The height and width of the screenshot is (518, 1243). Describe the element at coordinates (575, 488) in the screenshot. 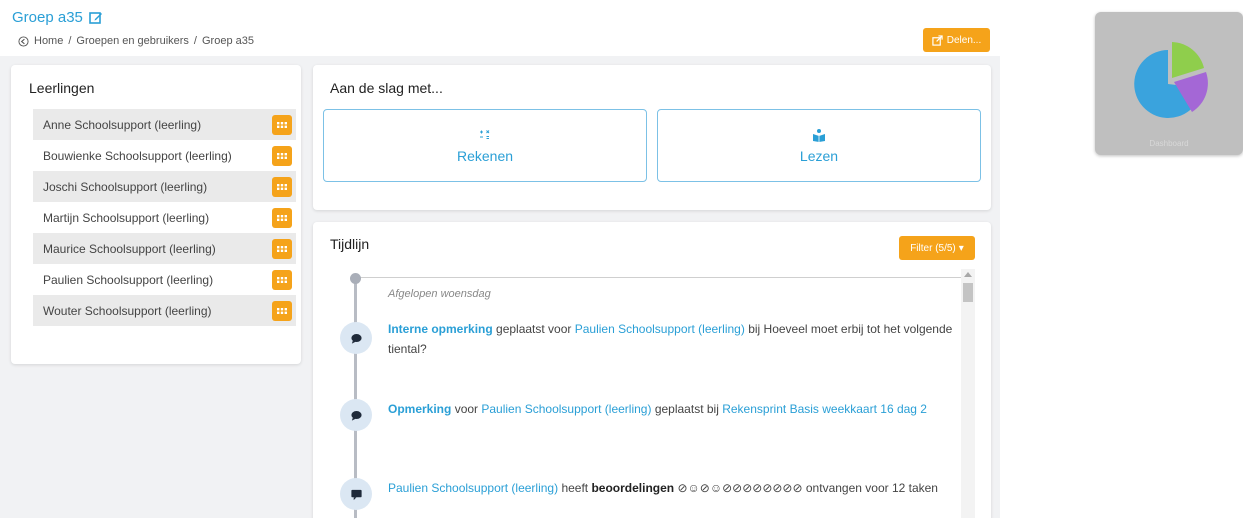

I see `entry-text: heeft` at that location.